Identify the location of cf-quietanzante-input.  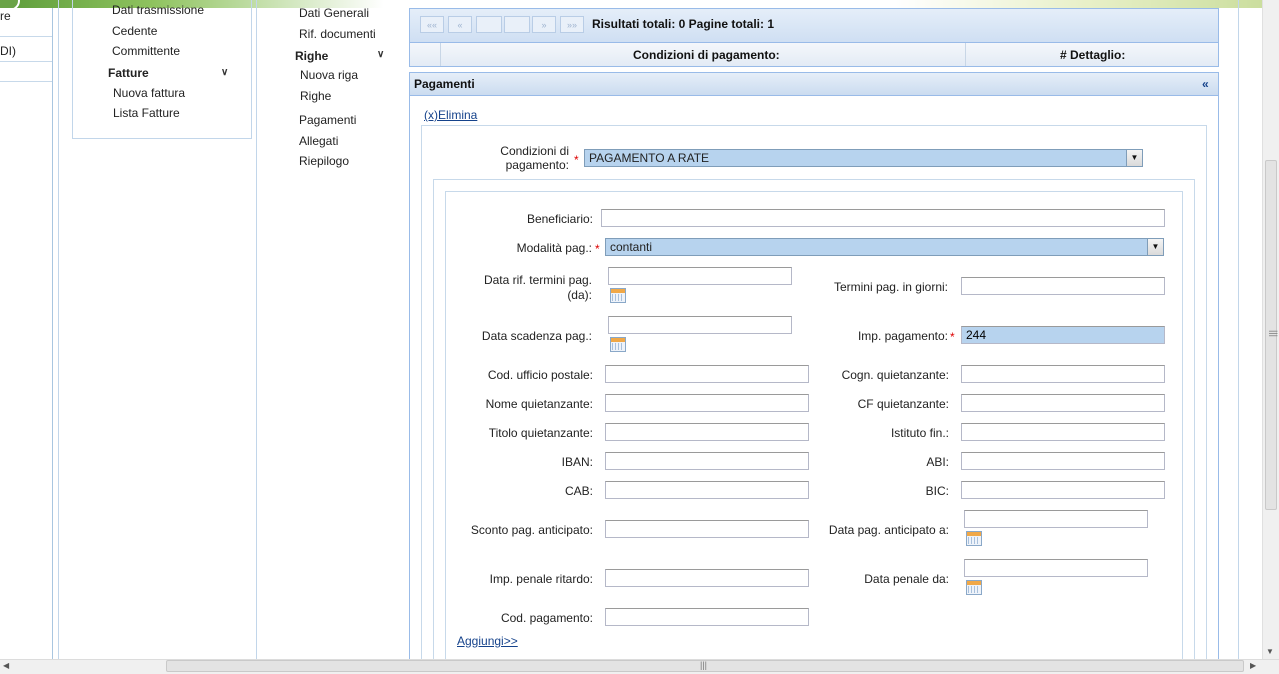
(1063, 403).